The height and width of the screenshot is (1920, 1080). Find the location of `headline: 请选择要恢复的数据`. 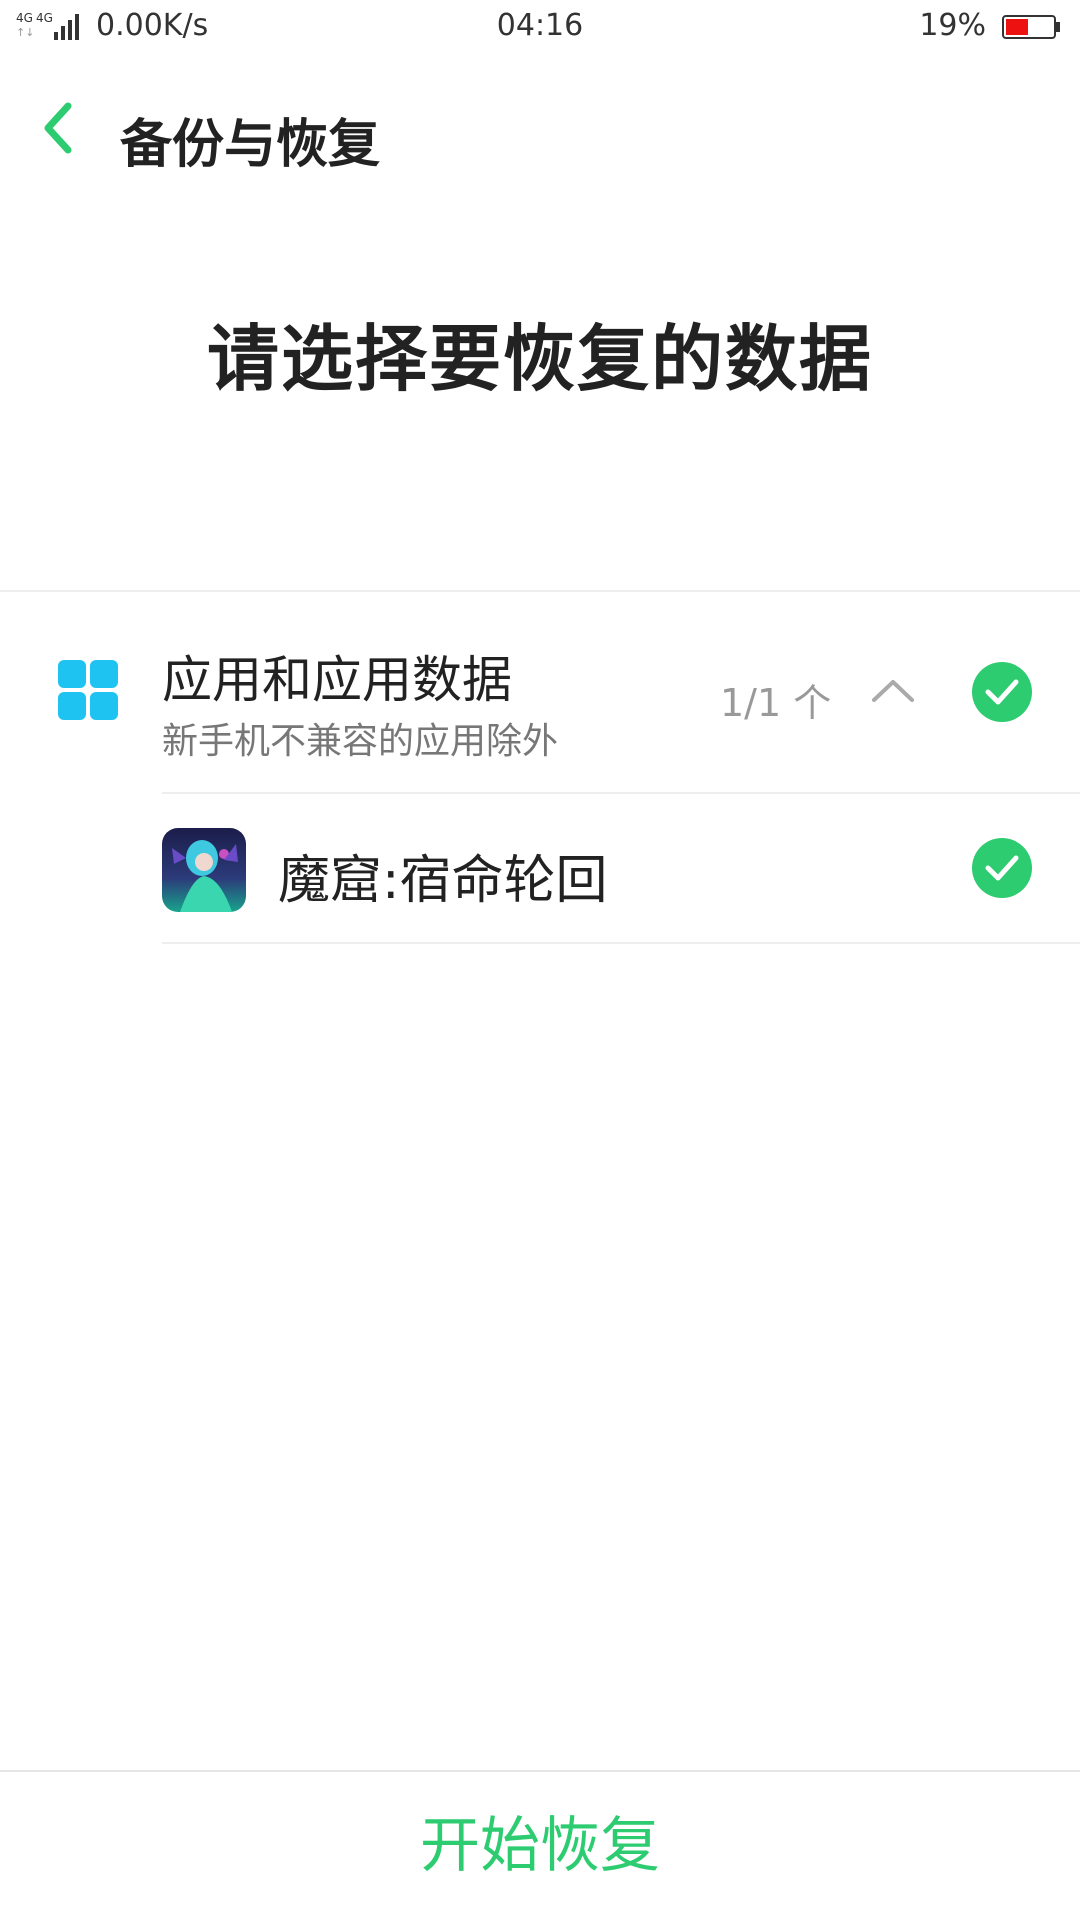

headline: 请选择要恢复的数据 is located at coordinates (539, 359).